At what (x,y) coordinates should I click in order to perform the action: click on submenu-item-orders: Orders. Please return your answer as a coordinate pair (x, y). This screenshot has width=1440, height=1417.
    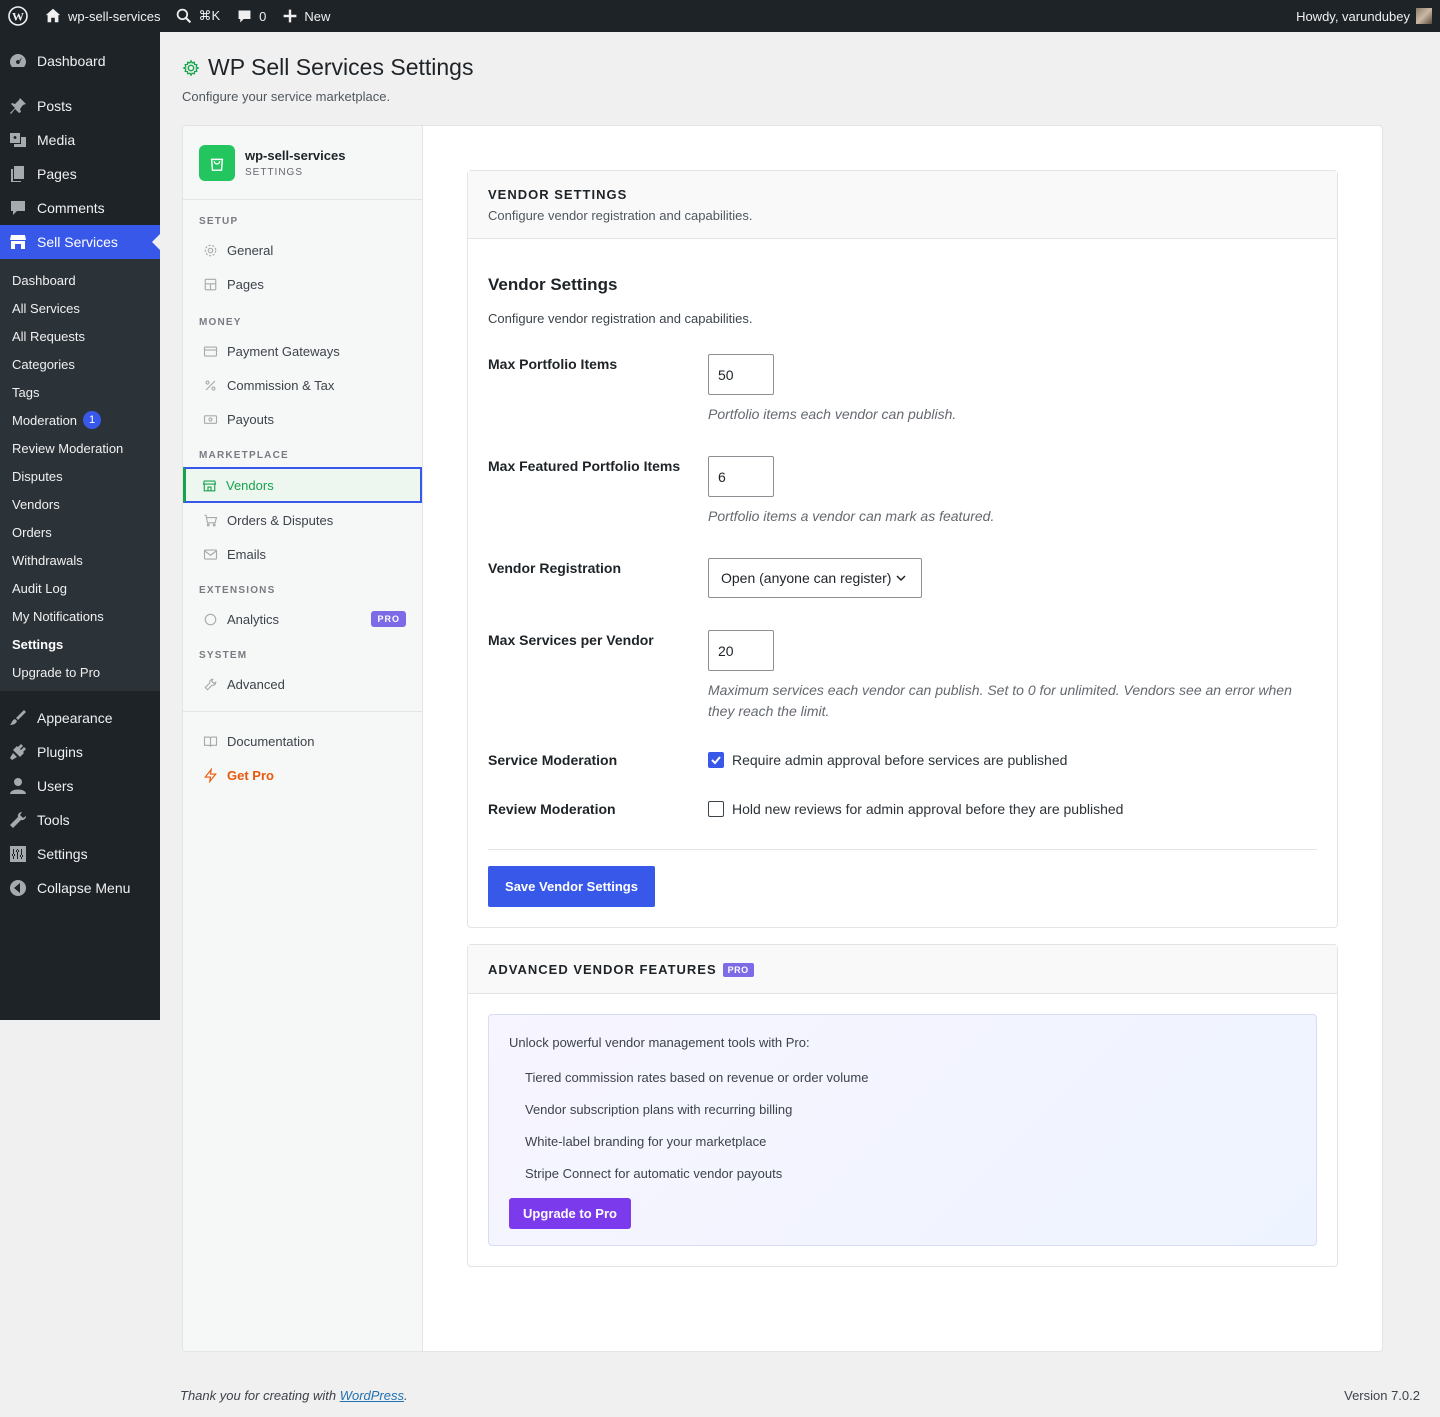
    Looking at the image, I should click on (80, 532).